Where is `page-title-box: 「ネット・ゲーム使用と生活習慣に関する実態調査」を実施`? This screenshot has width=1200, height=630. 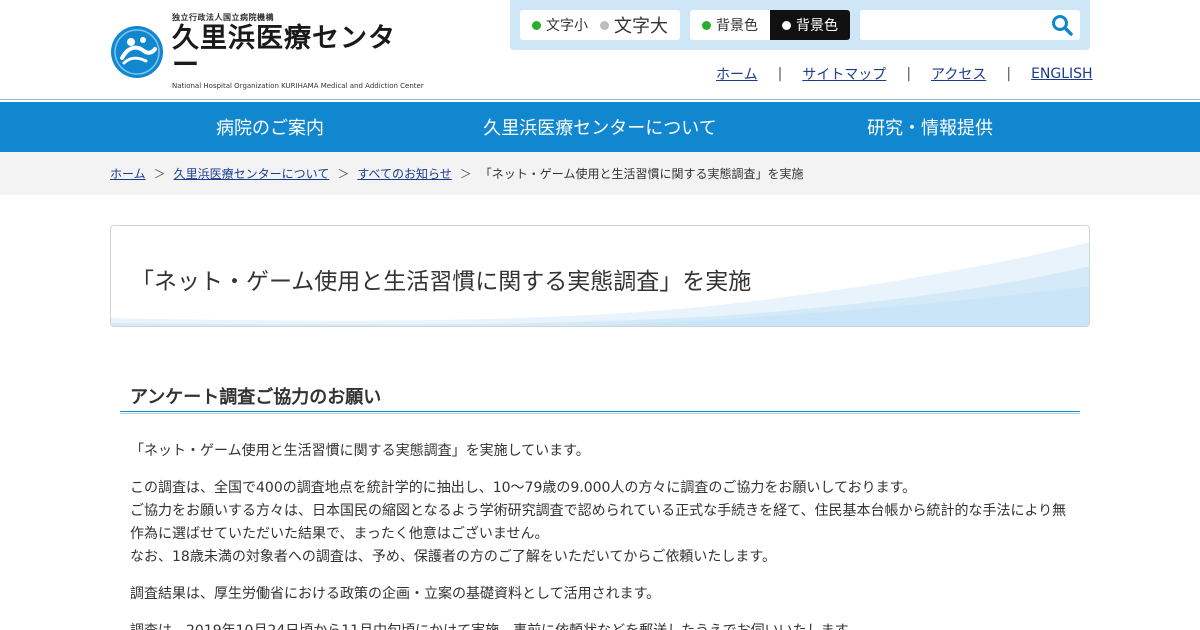
page-title-box: 「ネット・ゲーム使用と生活習慣に関する実態調査」を実施 is located at coordinates (600, 276).